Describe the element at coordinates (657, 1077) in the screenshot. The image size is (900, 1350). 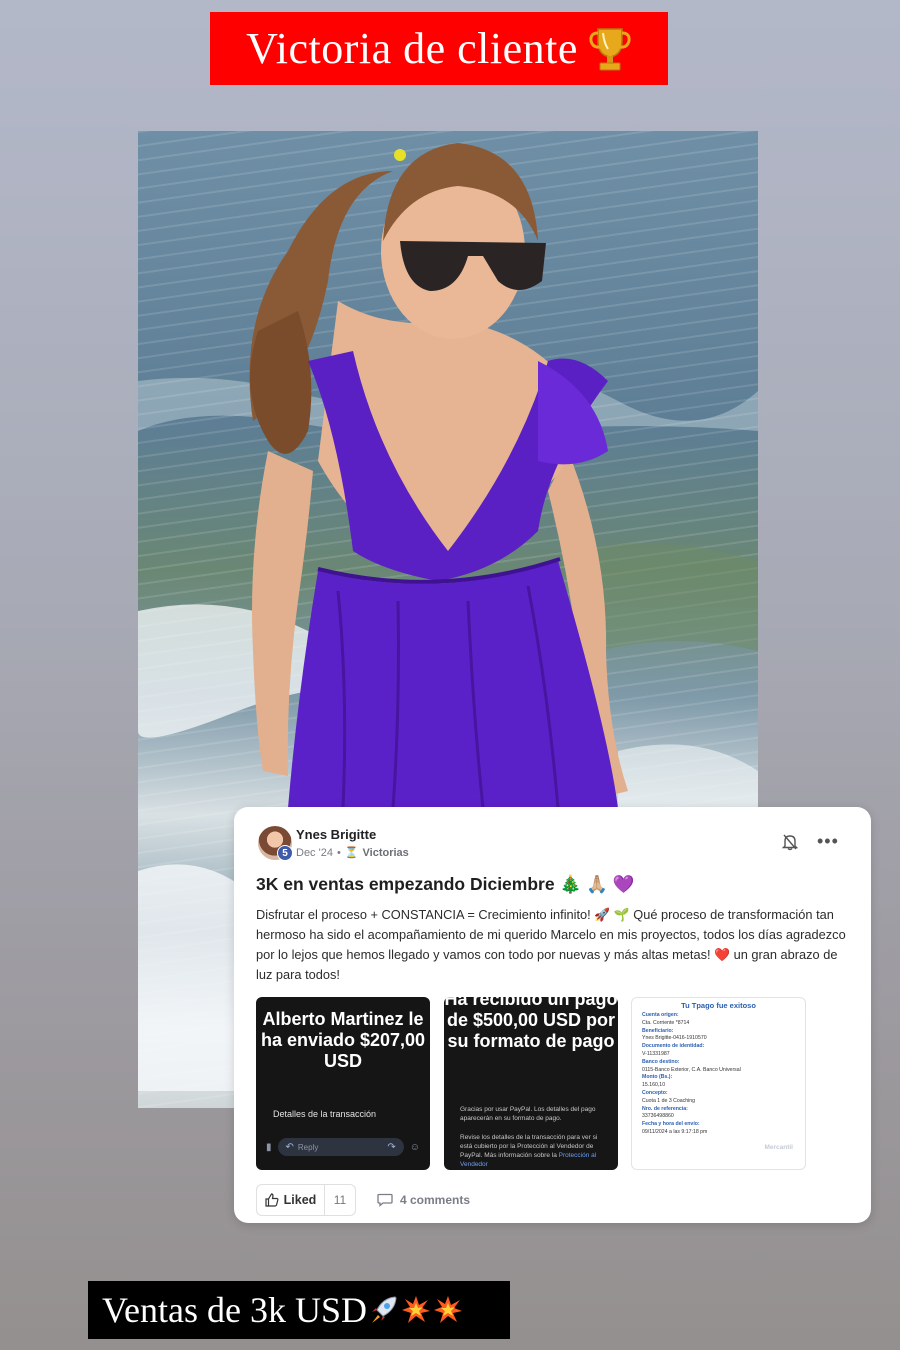
I see `receipt-label: Monto (Bs.):` at that location.